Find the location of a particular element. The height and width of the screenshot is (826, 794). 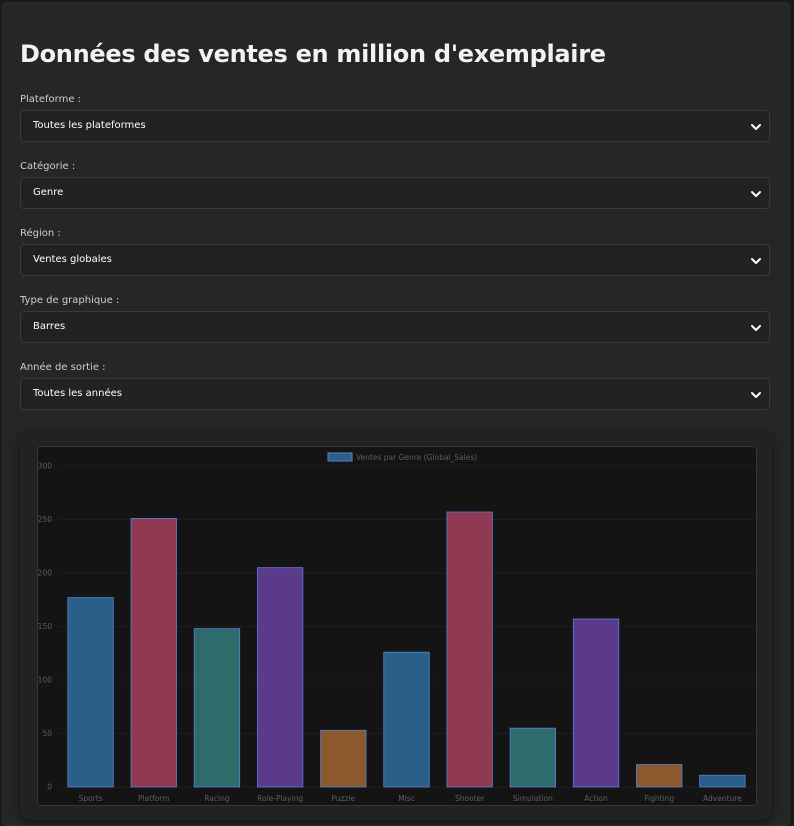

platform-select-value: Toutes les plateformes is located at coordinates (89, 125).